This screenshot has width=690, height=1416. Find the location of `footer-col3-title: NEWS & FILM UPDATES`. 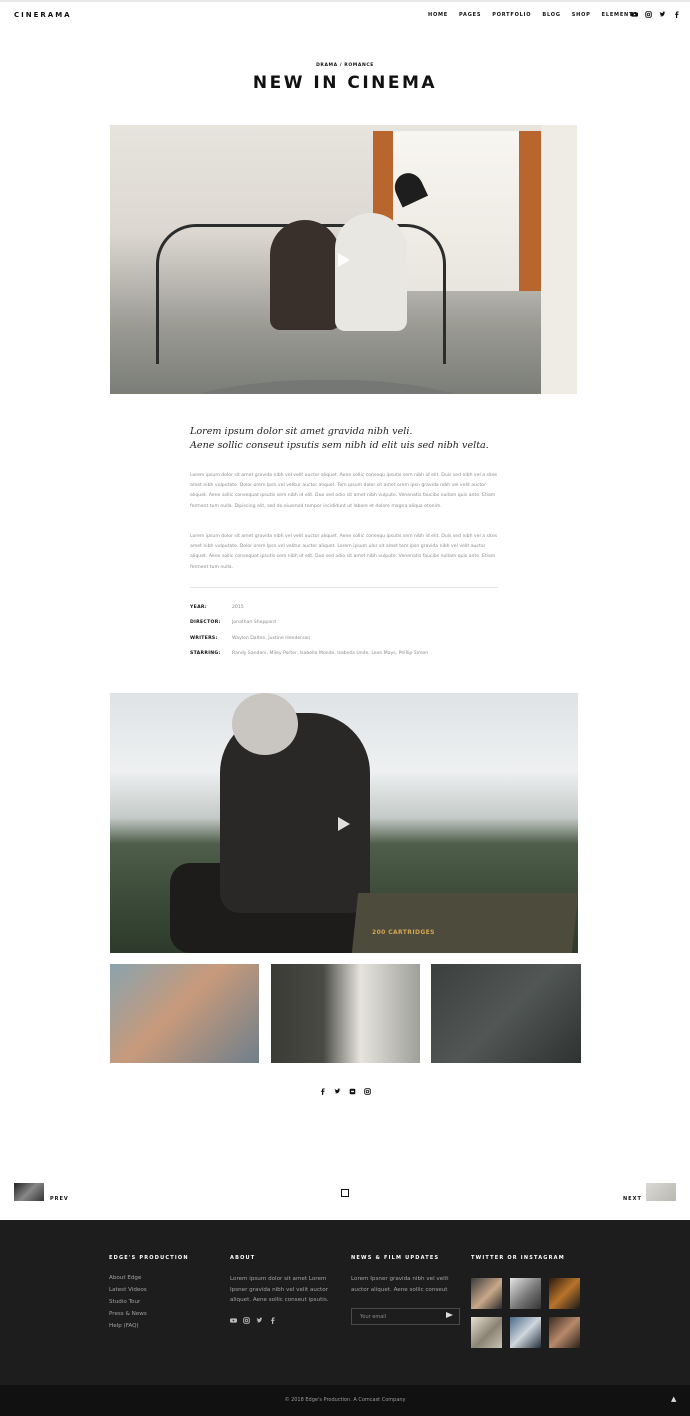

footer-col3-title: NEWS & FILM UPDATES is located at coordinates (395, 1258).